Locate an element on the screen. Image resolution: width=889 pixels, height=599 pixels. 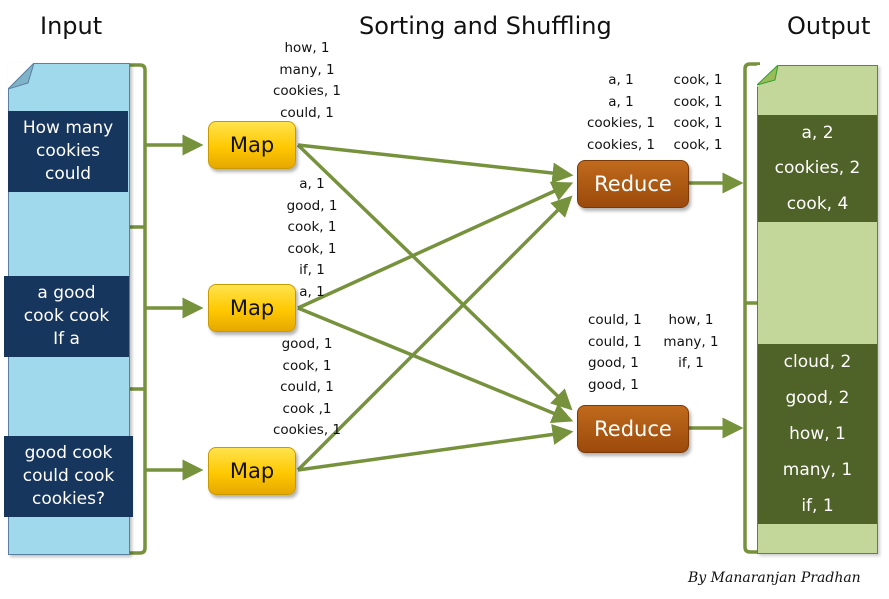
kv-pair: cook ,1 is located at coordinates (307, 408).